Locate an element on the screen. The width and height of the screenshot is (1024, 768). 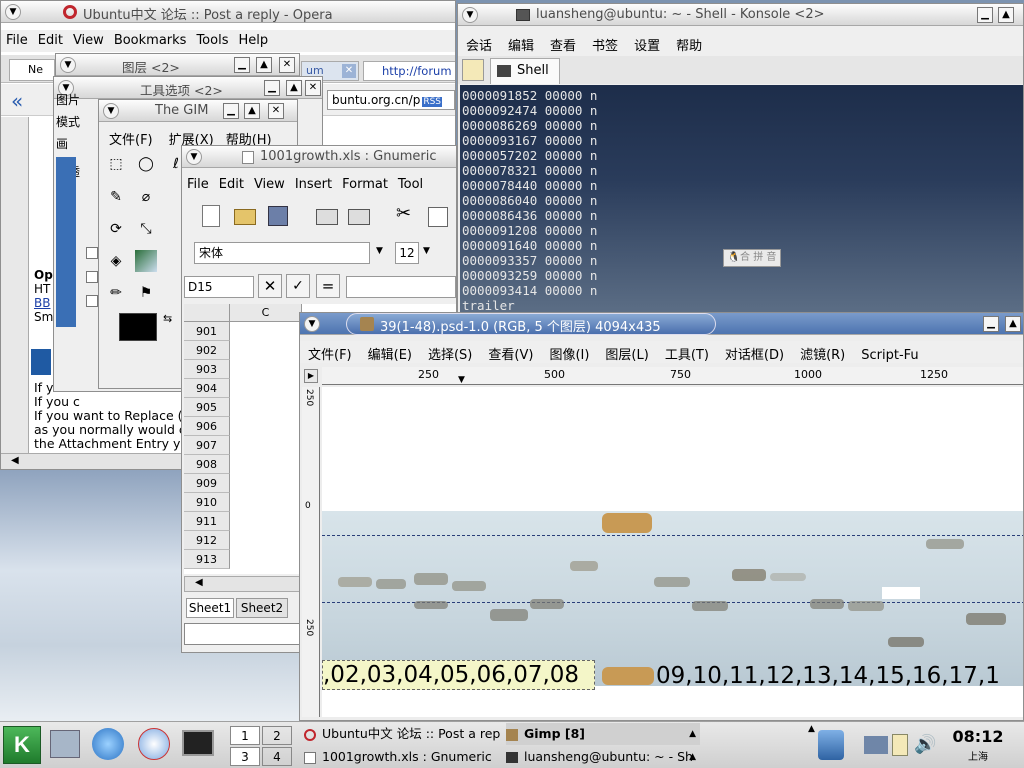
row-header: 908 is located at coordinates (207, 464).